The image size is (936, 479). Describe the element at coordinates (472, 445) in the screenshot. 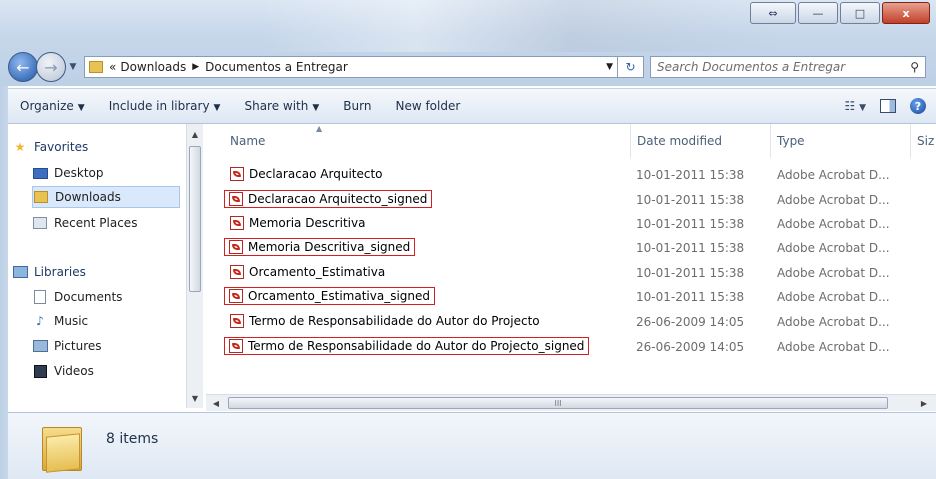

I see `details-pane: 8 items` at that location.